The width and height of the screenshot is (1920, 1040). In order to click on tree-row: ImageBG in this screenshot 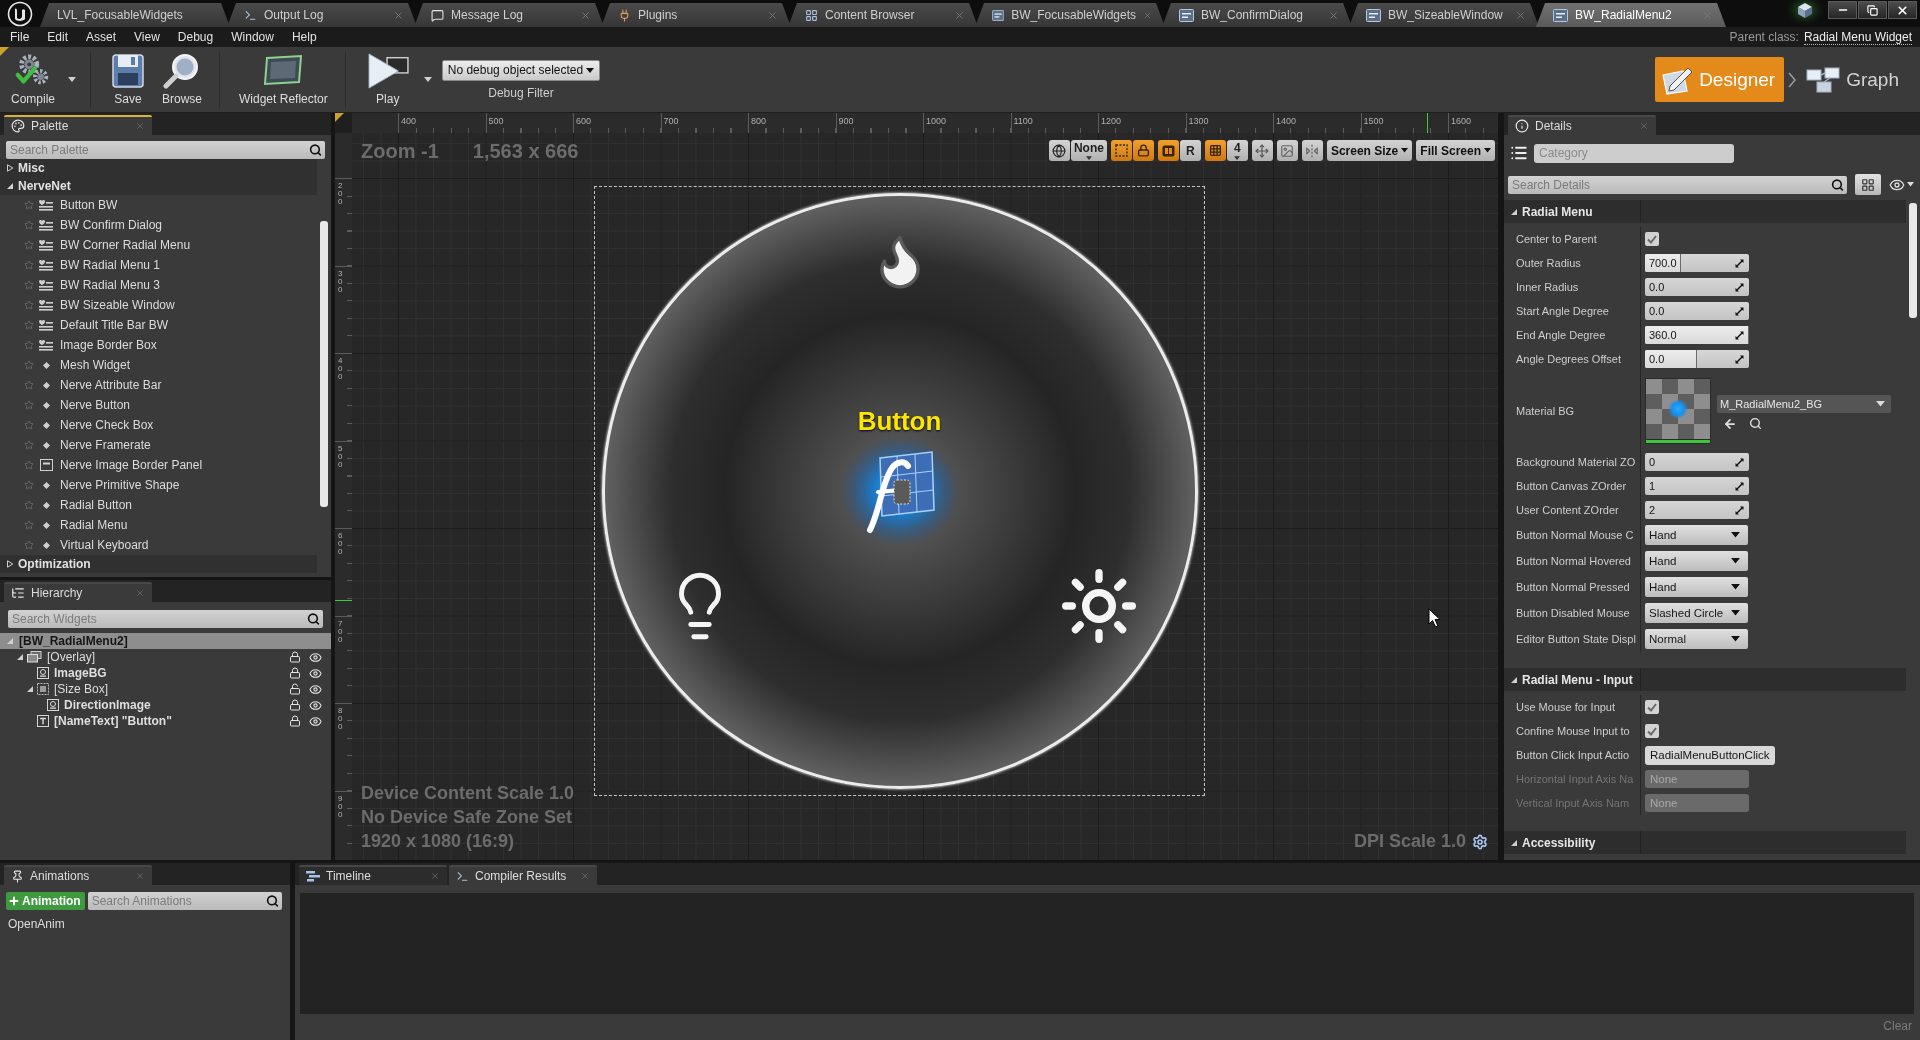, I will do `click(165, 673)`.